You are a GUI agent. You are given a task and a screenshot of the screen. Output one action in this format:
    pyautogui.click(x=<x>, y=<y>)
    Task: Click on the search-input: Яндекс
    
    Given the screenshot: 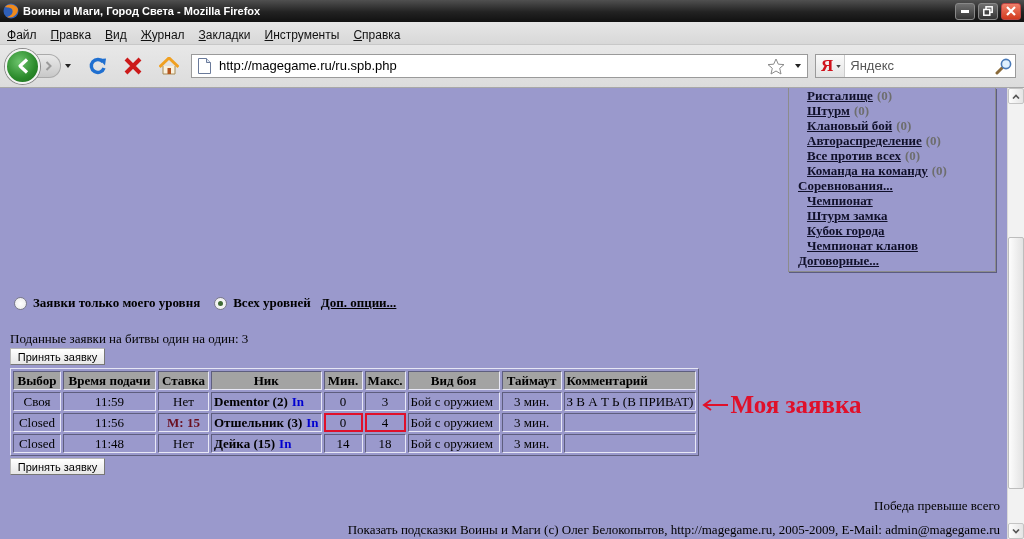 What is the action you would take?
    pyautogui.click(x=922, y=66)
    